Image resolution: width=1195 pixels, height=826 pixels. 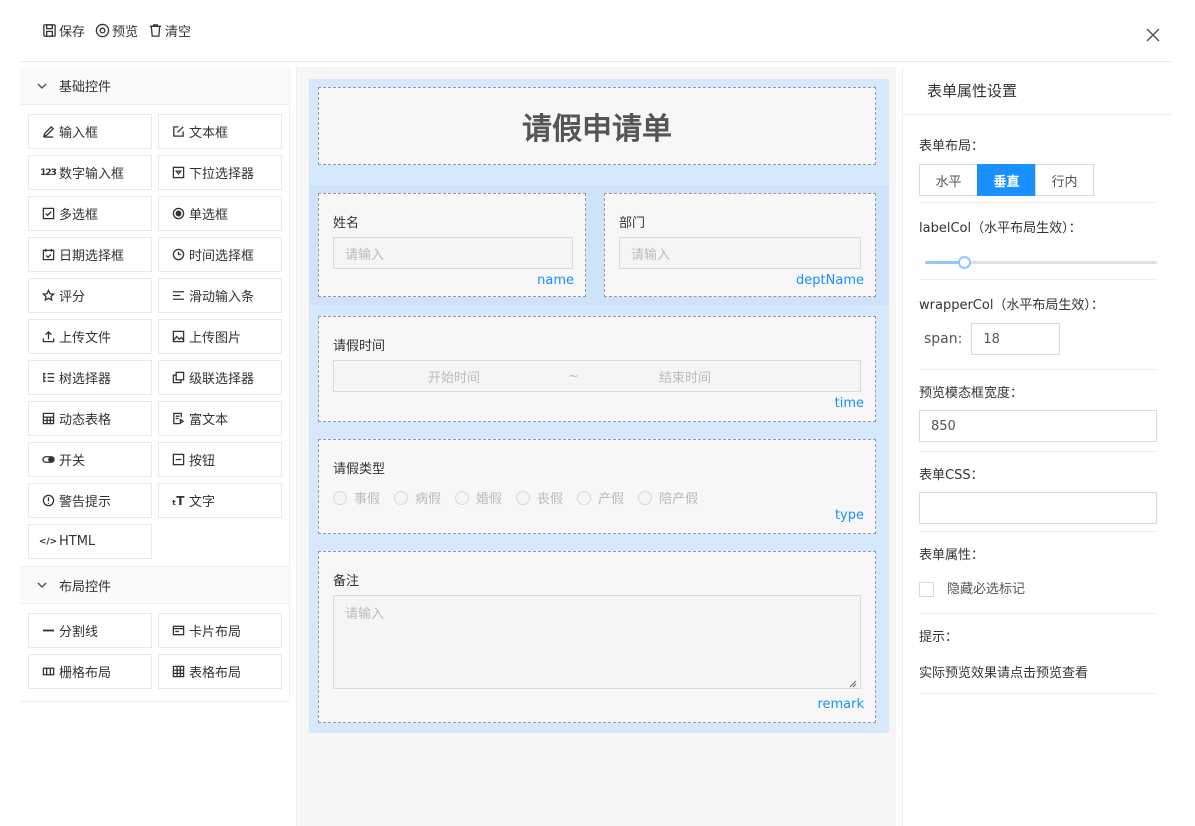 What do you see at coordinates (90, 254) in the screenshot?
I see `control-calendar: 日期选择框` at bounding box center [90, 254].